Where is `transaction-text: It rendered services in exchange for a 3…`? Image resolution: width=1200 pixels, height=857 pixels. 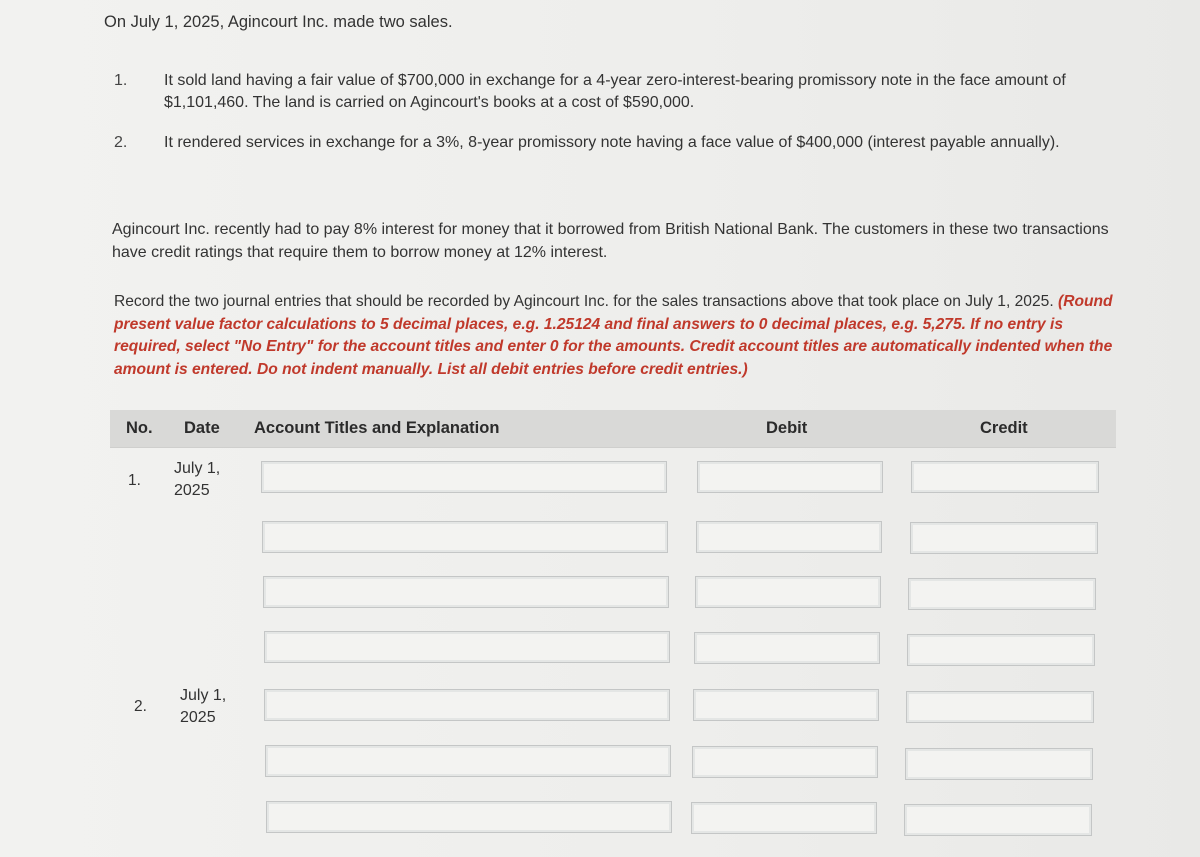
transaction-text: It rendered services in exchange for a 3… is located at coordinates (612, 142).